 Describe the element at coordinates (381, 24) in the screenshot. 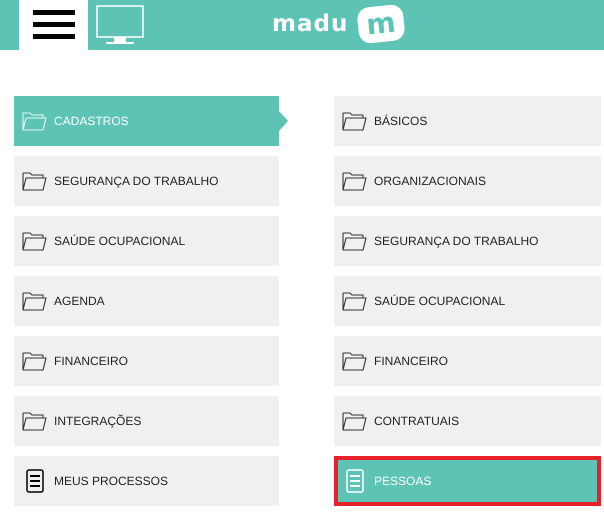

I see `logo-badge: m` at that location.